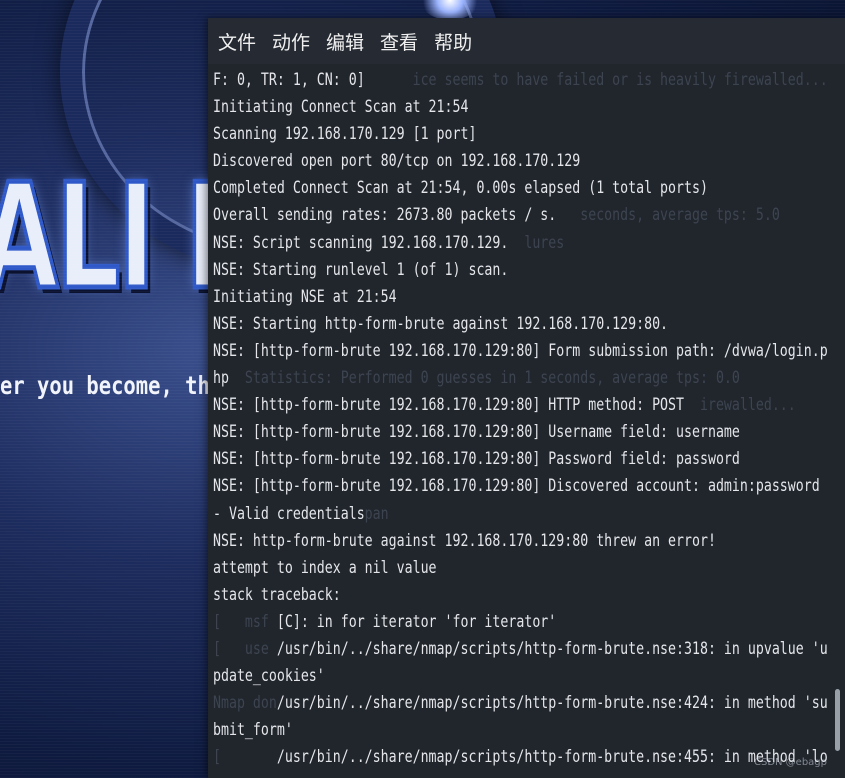 The width and height of the screenshot is (845, 778). I want to click on terminal-line: NSE: Starting runlevel 1 (of 1) scan., so click(361, 269).